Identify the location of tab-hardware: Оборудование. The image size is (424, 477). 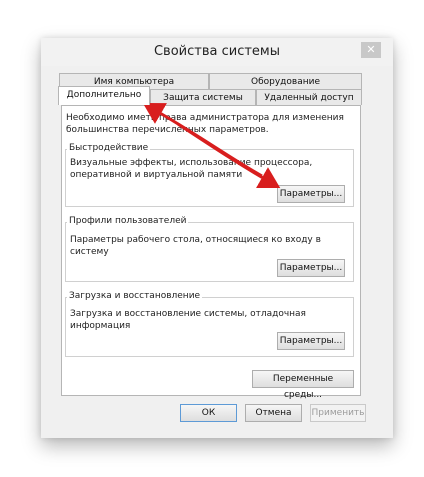
(285, 81).